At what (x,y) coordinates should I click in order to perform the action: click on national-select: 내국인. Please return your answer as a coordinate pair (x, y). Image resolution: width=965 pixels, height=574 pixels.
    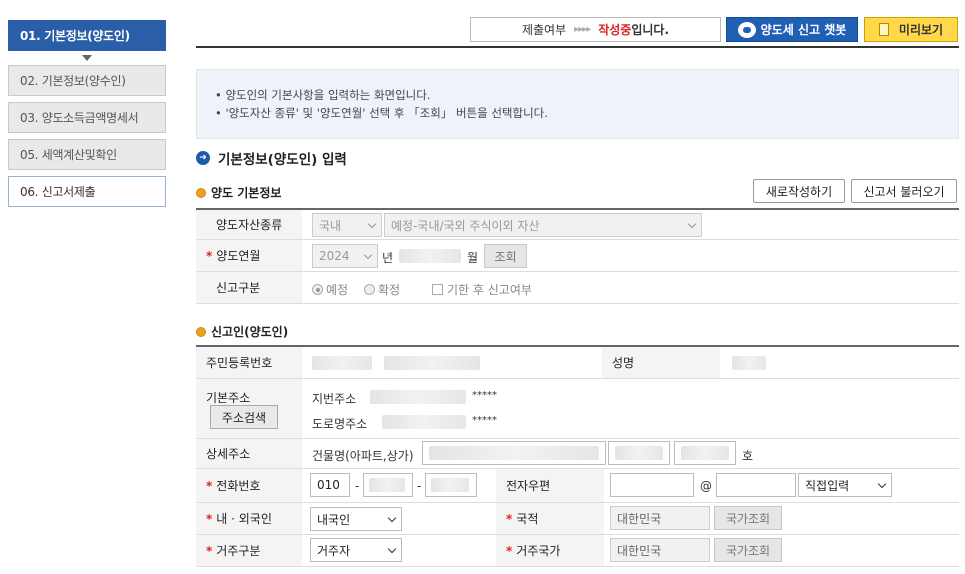
    Looking at the image, I should click on (356, 519).